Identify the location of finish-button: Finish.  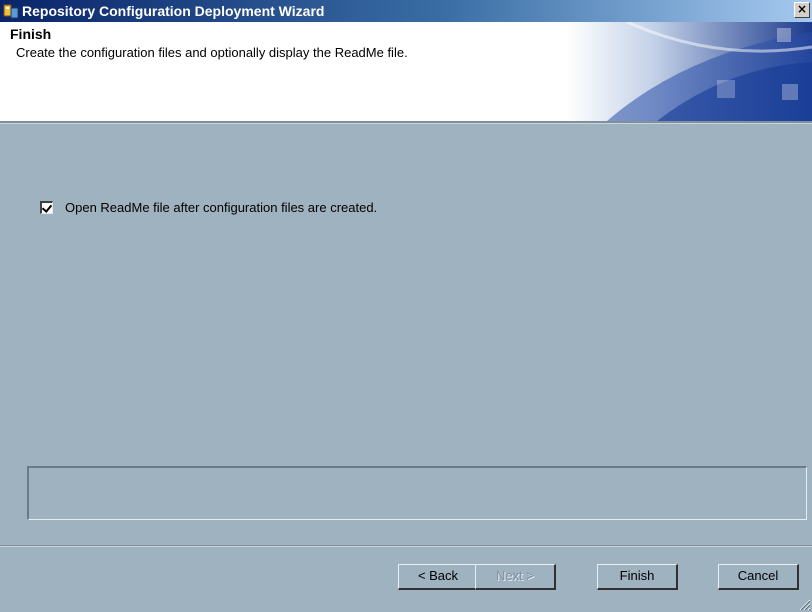
(637, 577).